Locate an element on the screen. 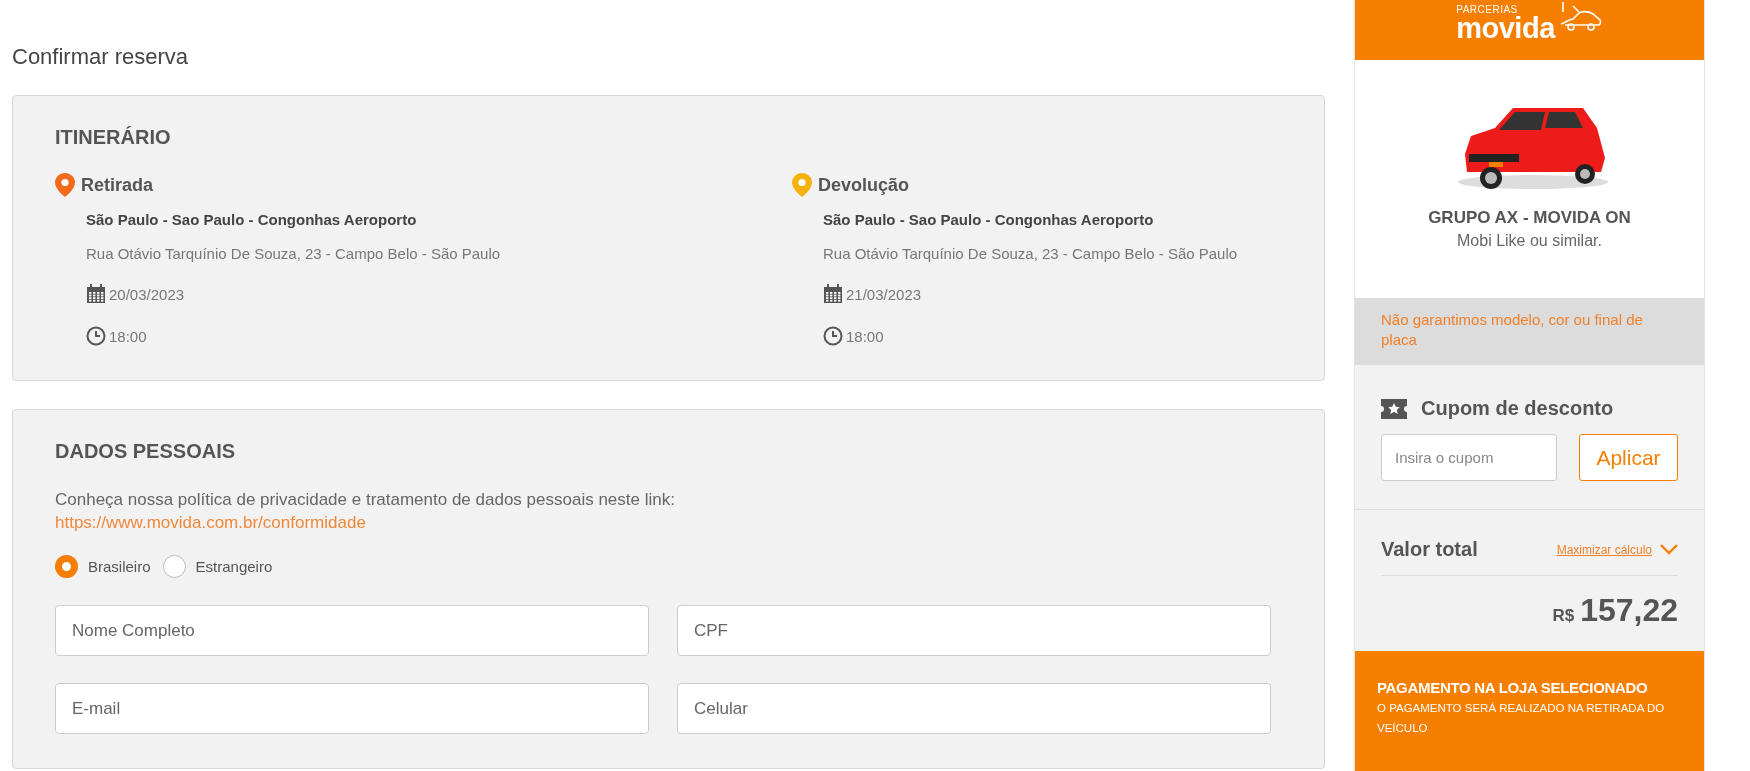  privacy-link: https://www.movida.com.br/conformidade is located at coordinates (210, 522).